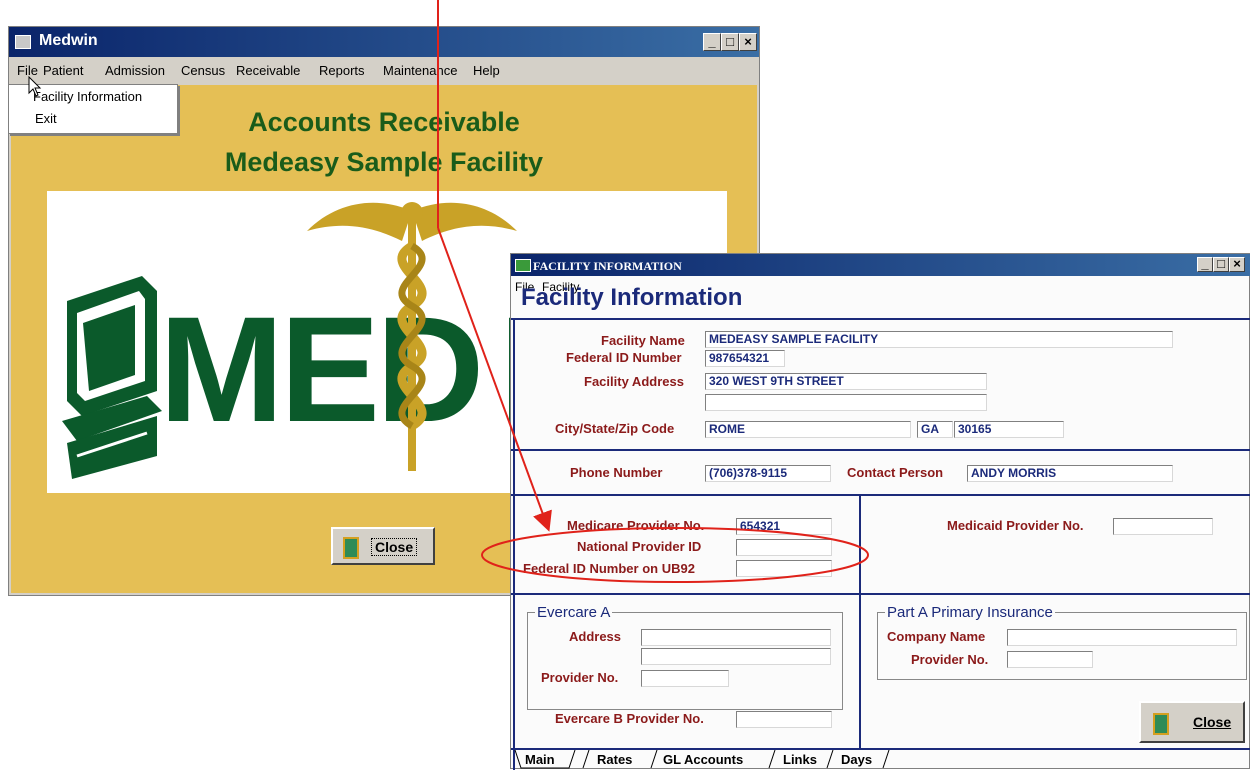  I want to click on address-line2-field, so click(846, 402).